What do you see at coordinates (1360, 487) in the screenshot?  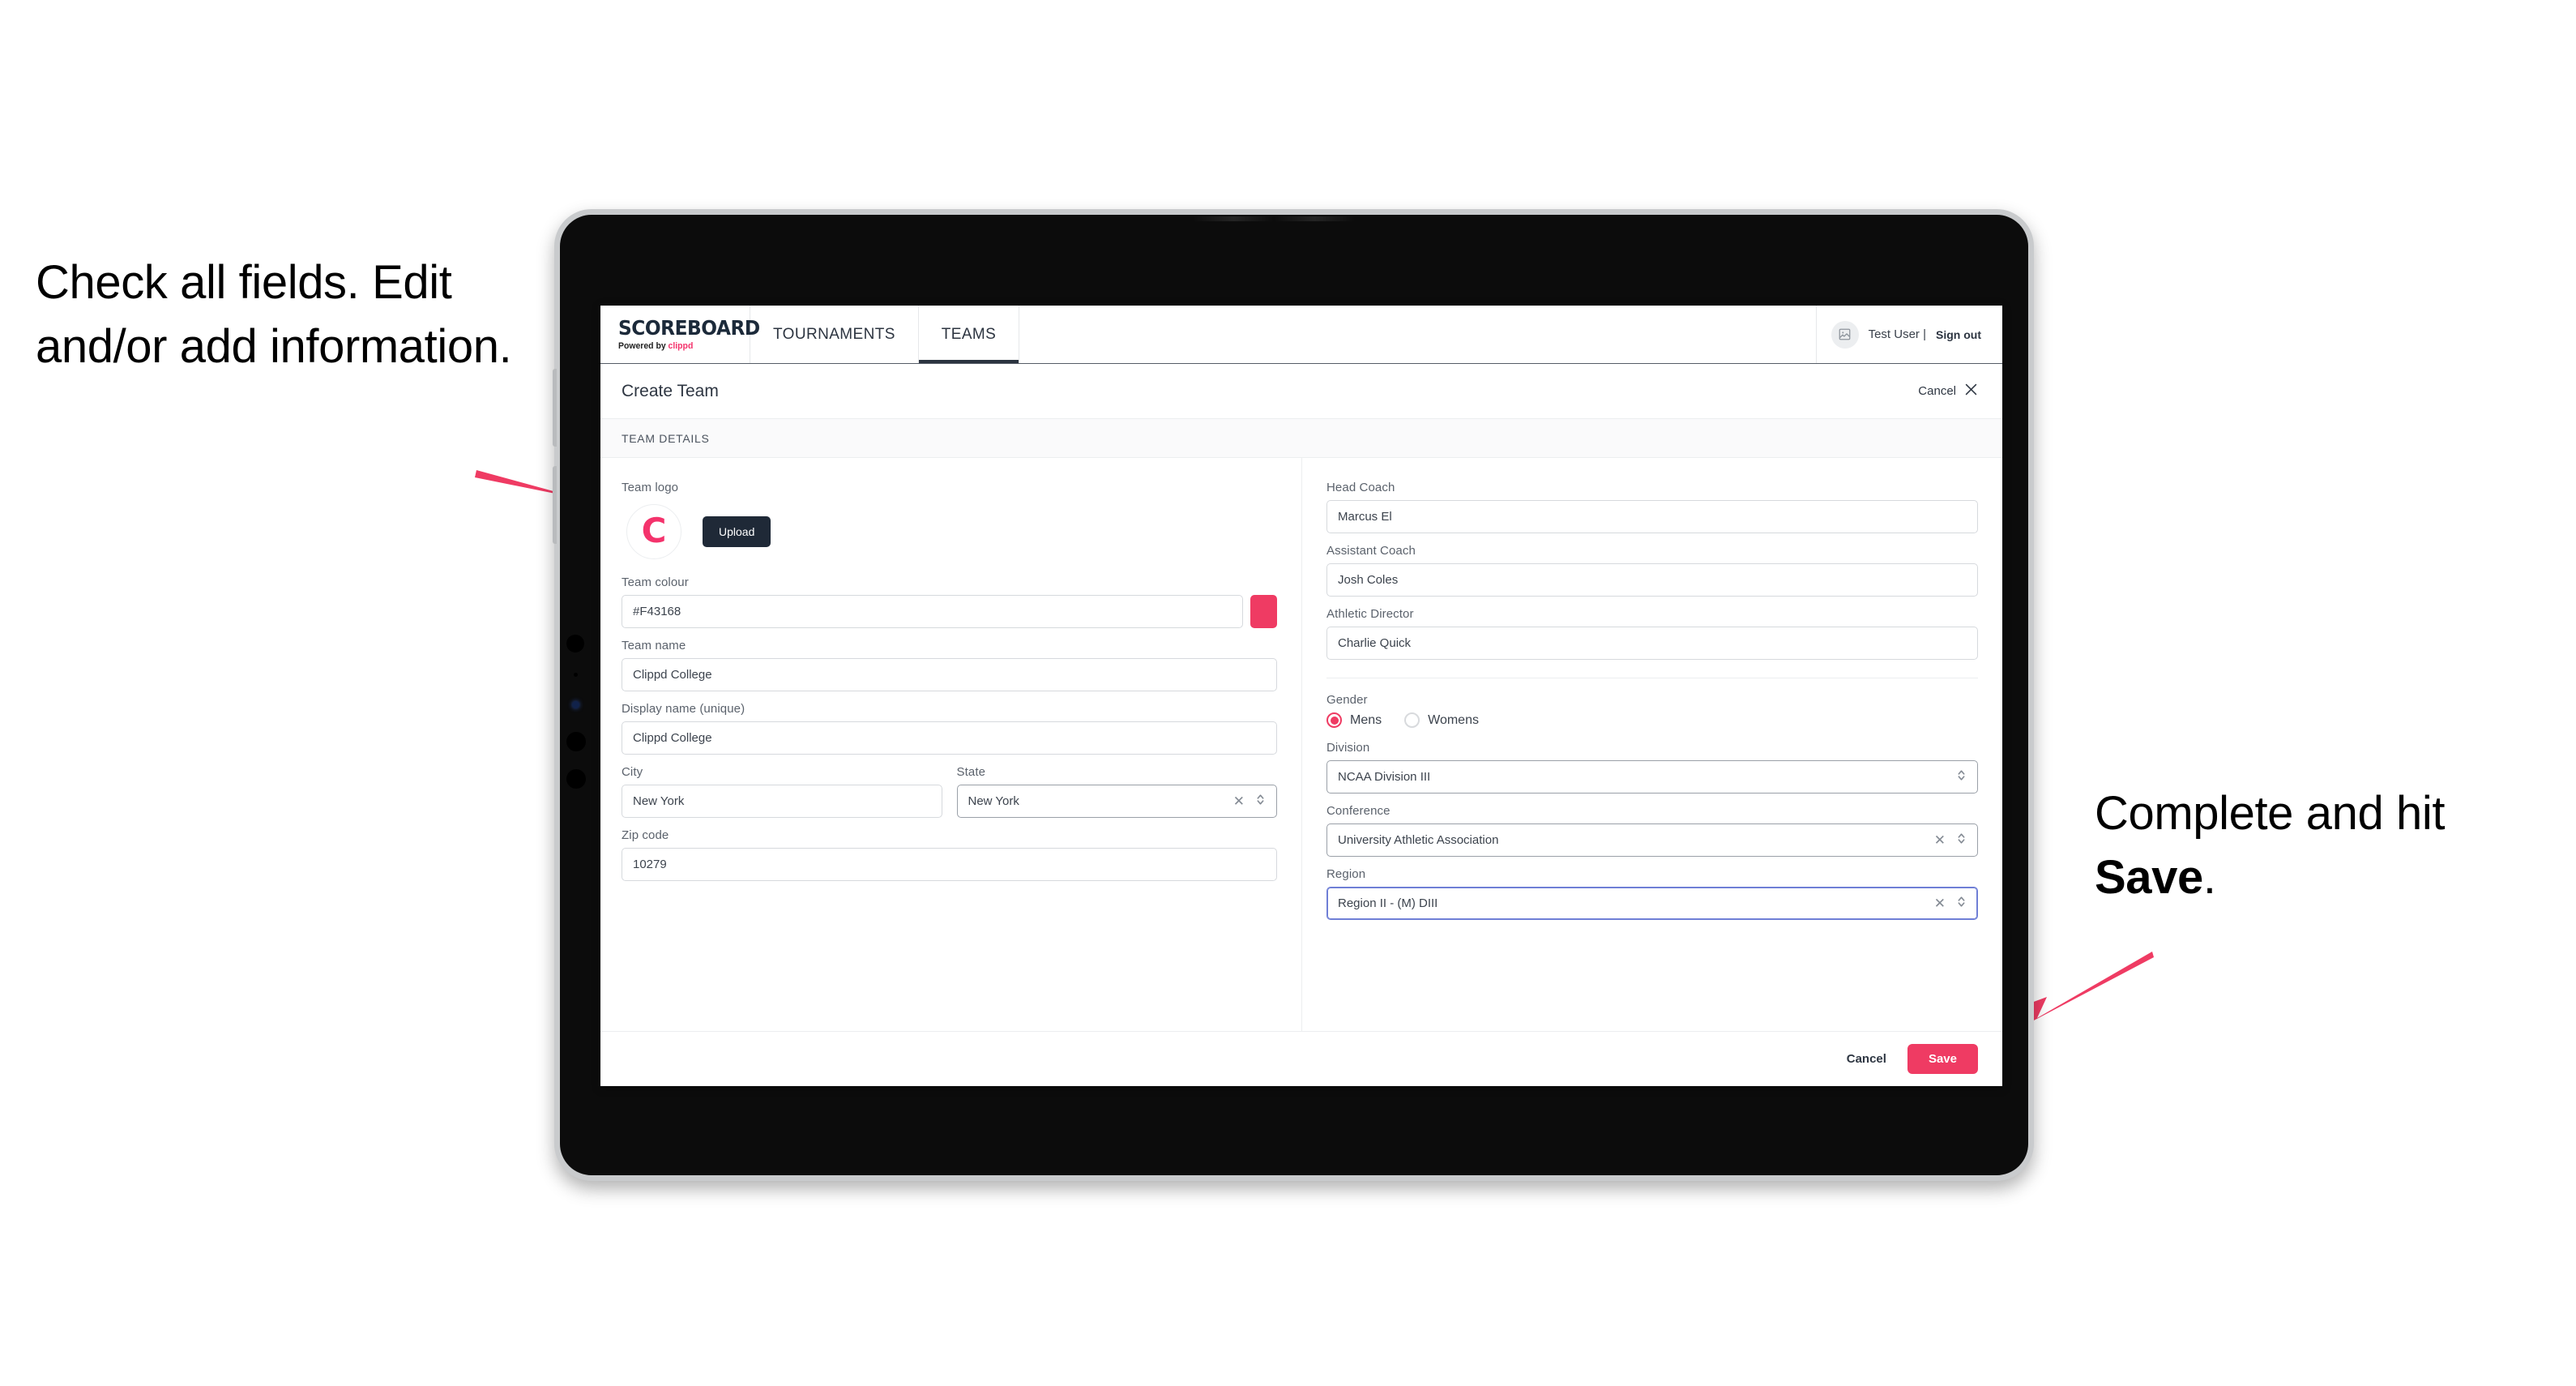 I see `head-coach-label: Head Coach` at bounding box center [1360, 487].